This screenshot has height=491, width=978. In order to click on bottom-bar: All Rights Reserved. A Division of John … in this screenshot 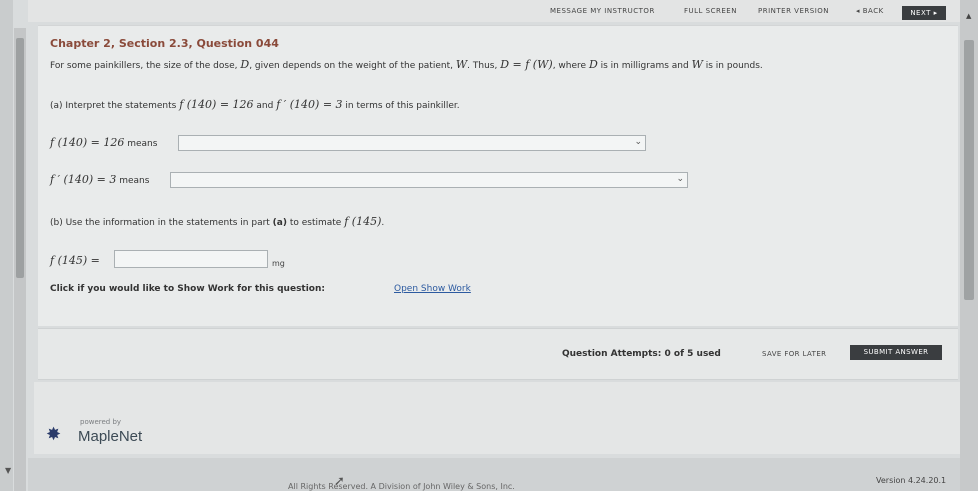, I will do `click(494, 474)`.